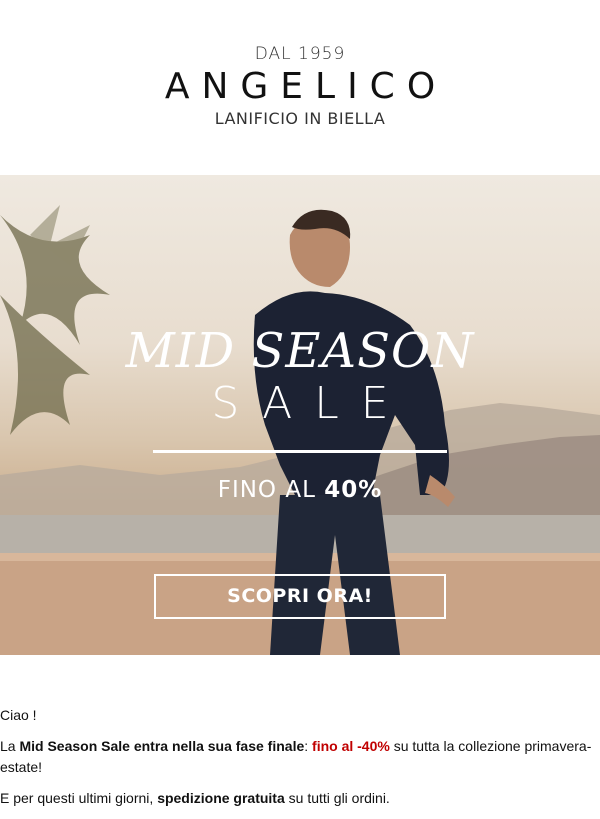  What do you see at coordinates (308, 746) in the screenshot?
I see `p1-colon: :` at bounding box center [308, 746].